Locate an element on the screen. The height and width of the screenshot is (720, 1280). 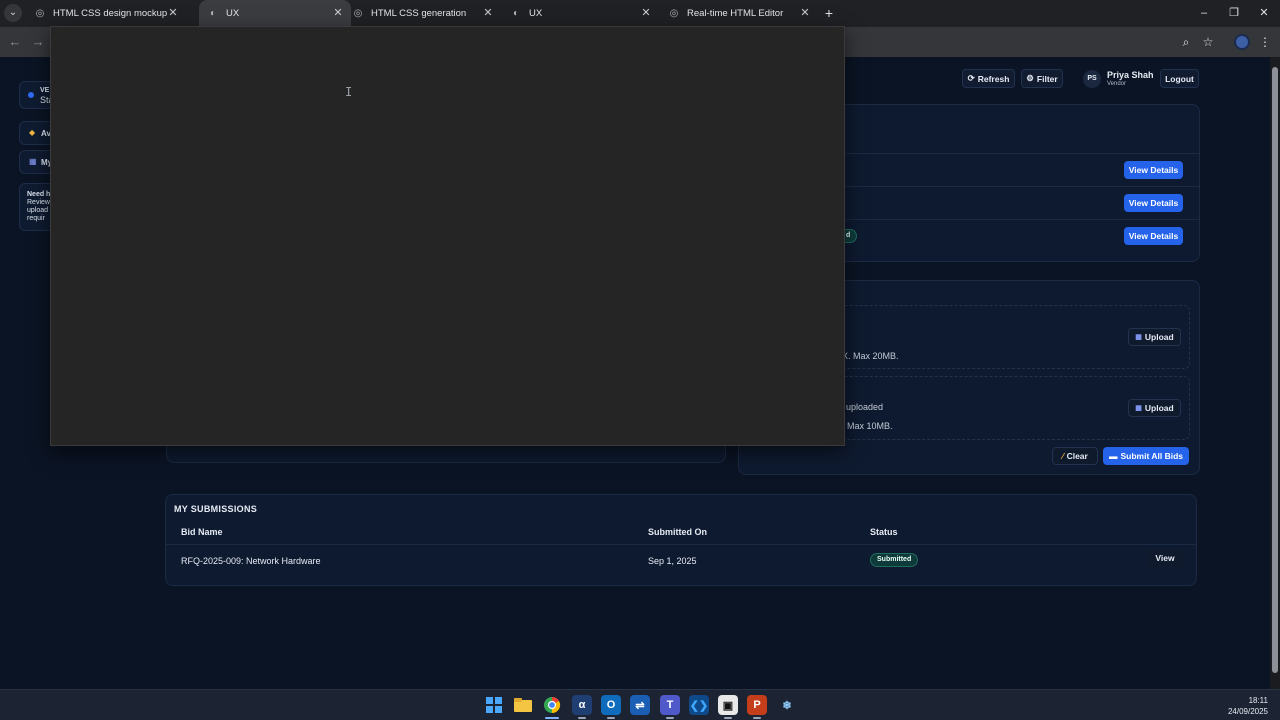
help-line: Review is located at coordinates (38, 202).